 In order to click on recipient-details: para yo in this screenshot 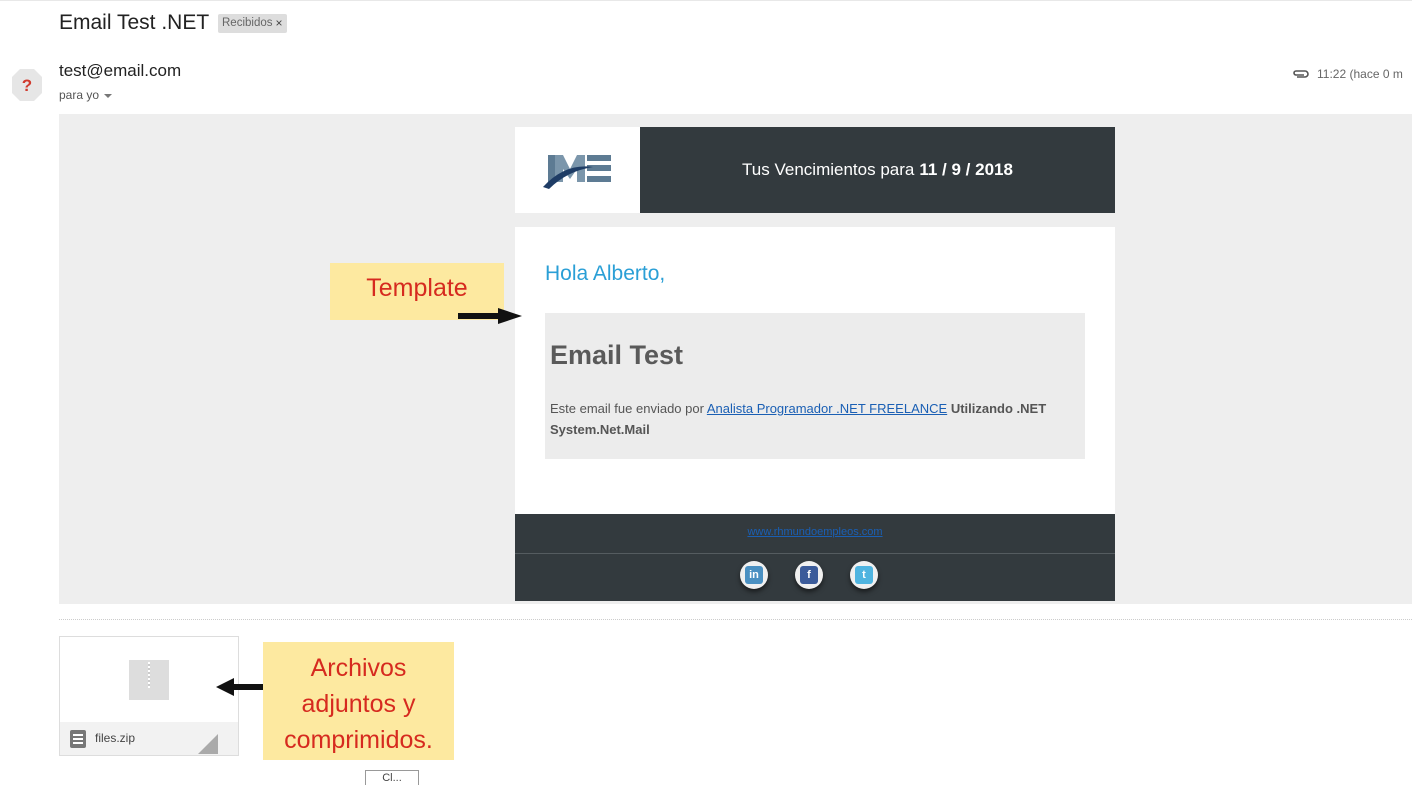, I will do `click(86, 95)`.